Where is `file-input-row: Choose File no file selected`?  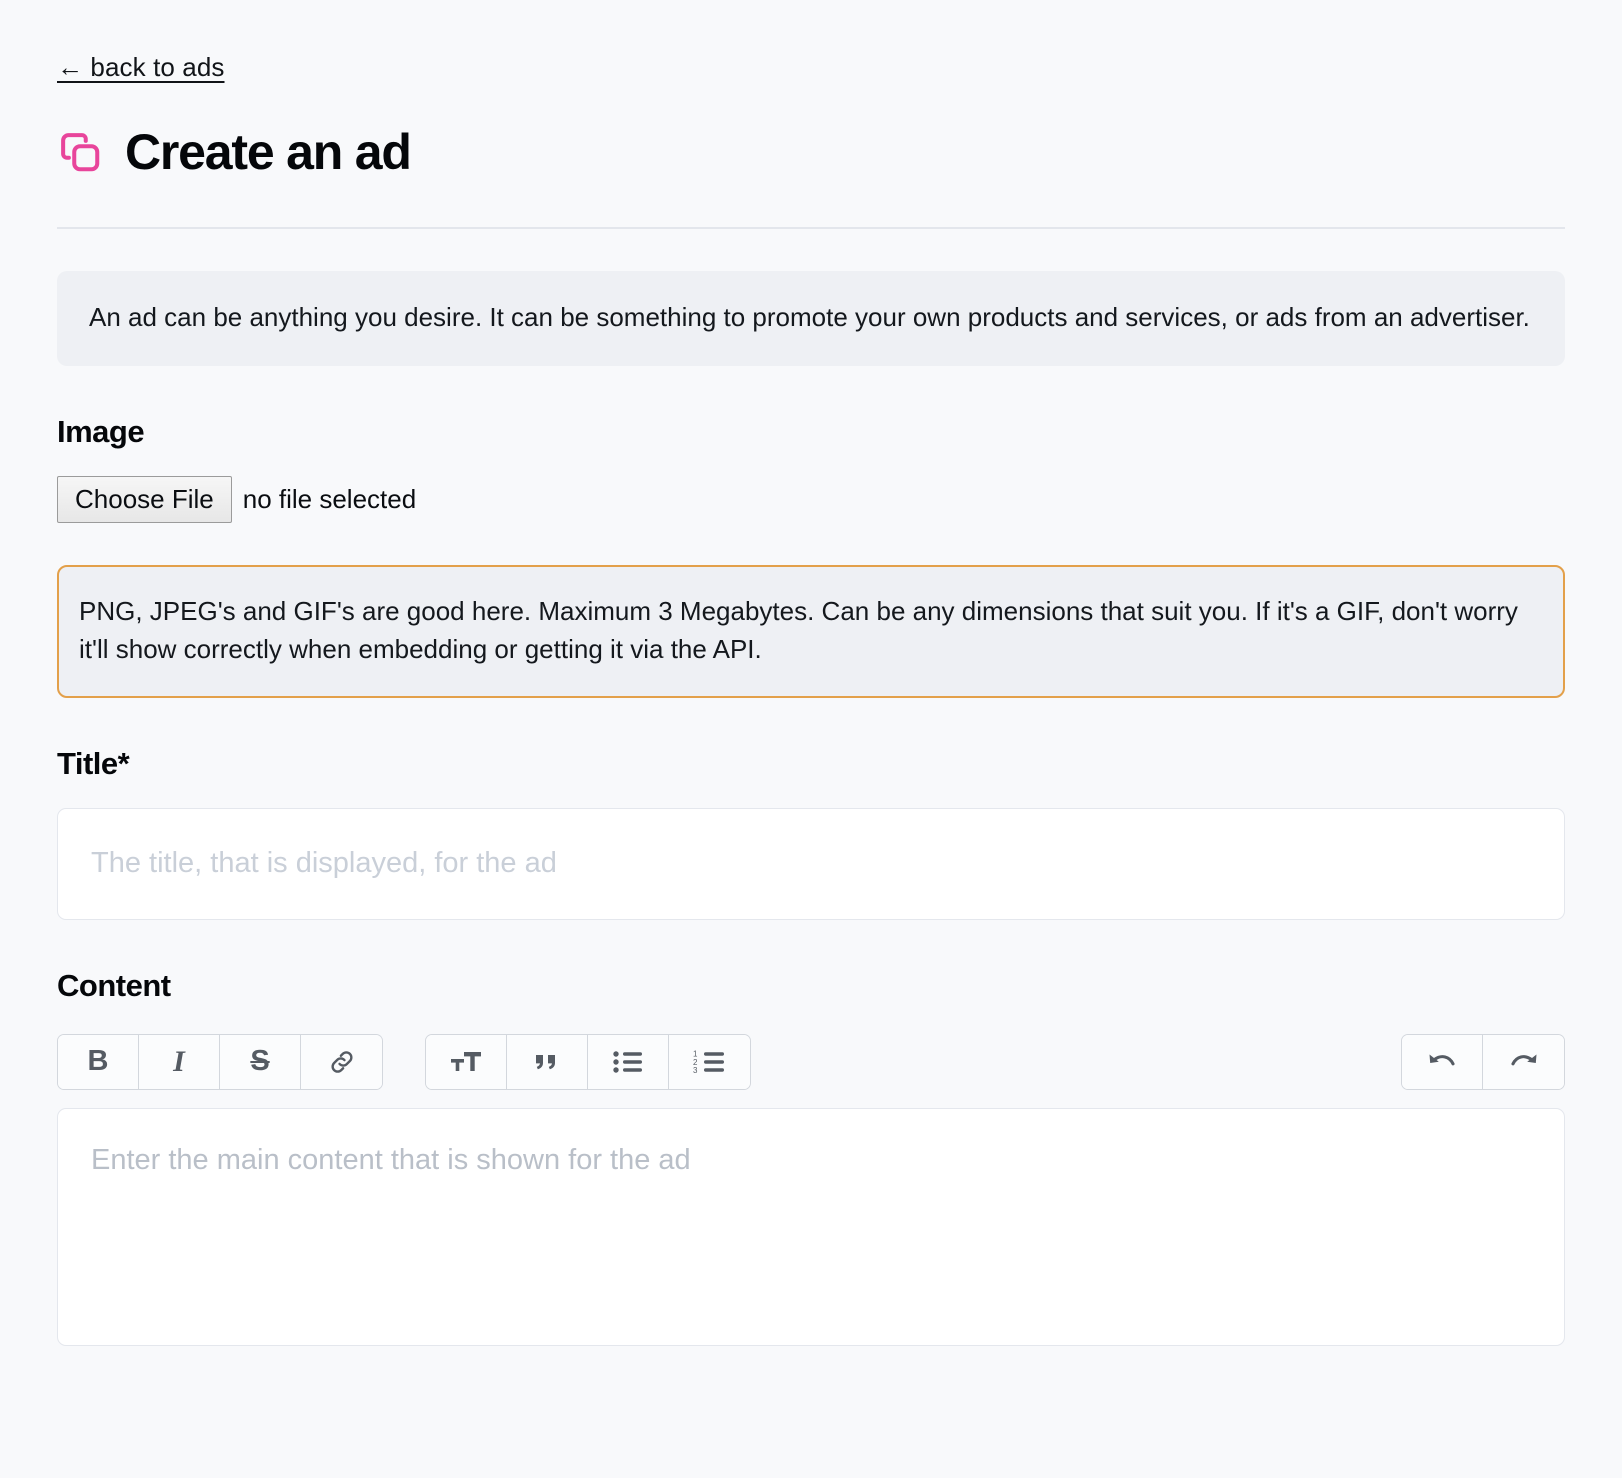
file-input-row: Choose File no file selected is located at coordinates (811, 499).